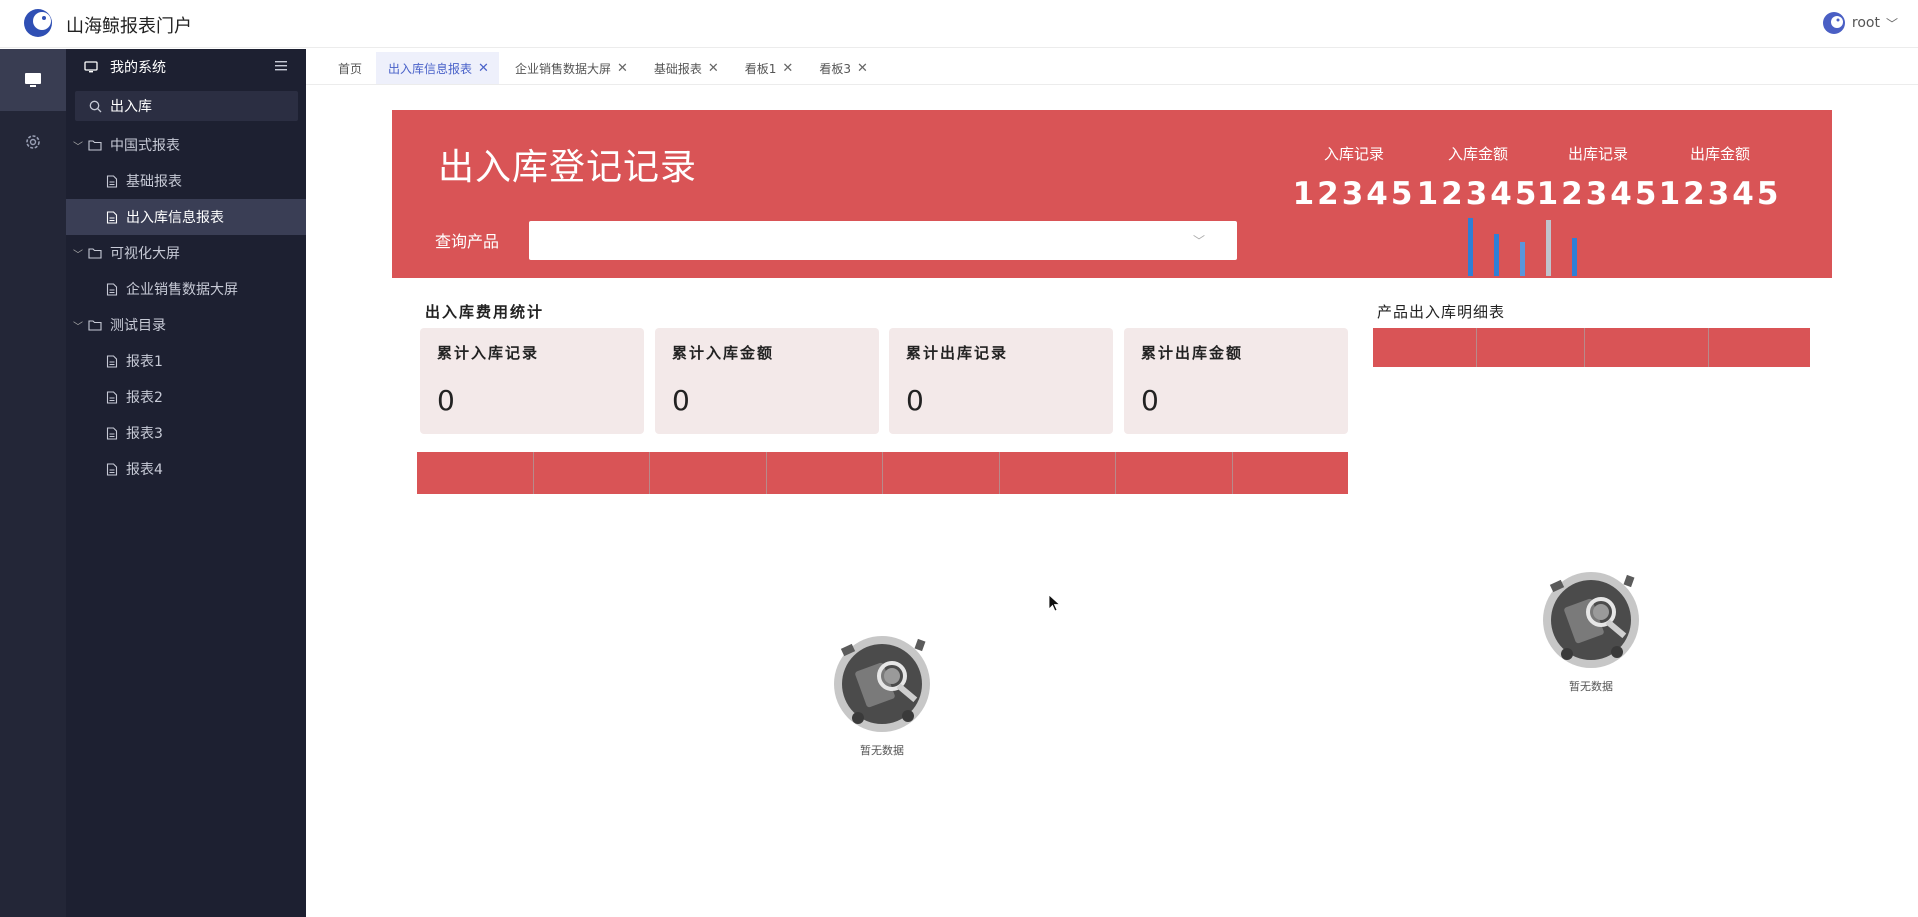 The height and width of the screenshot is (917, 1918). Describe the element at coordinates (1598, 194) in the screenshot. I see `stat-value-out-count: 12345` at that location.